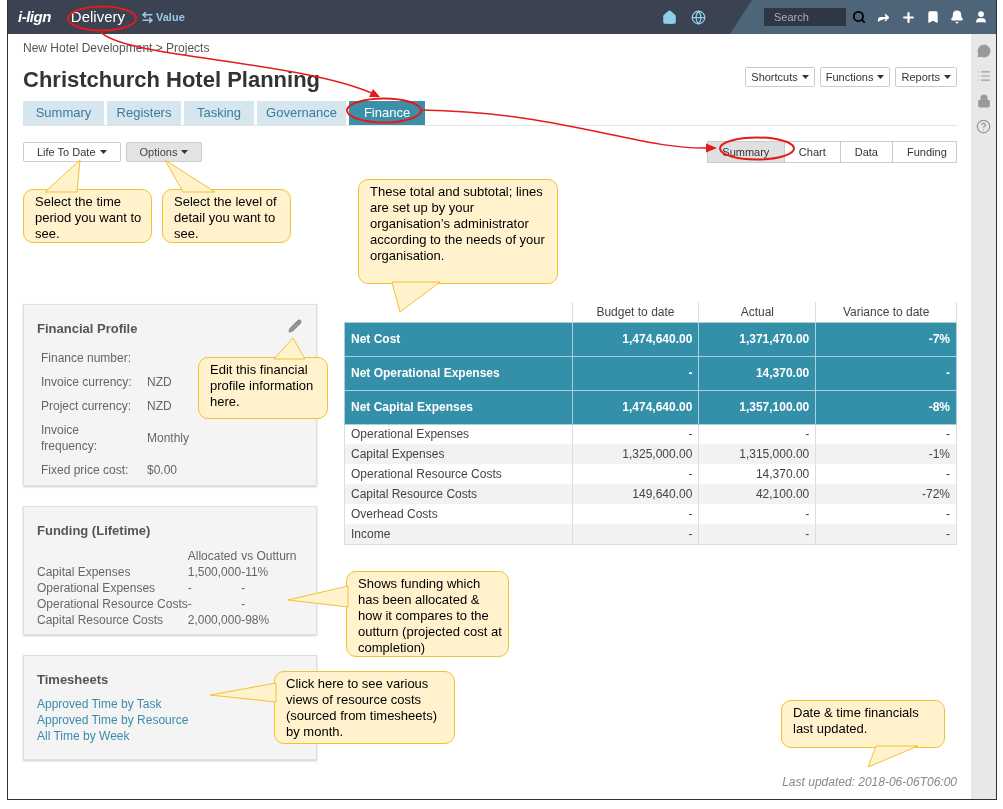 The image size is (1003, 809). What do you see at coordinates (144, 113) in the screenshot?
I see `tab: Registers` at bounding box center [144, 113].